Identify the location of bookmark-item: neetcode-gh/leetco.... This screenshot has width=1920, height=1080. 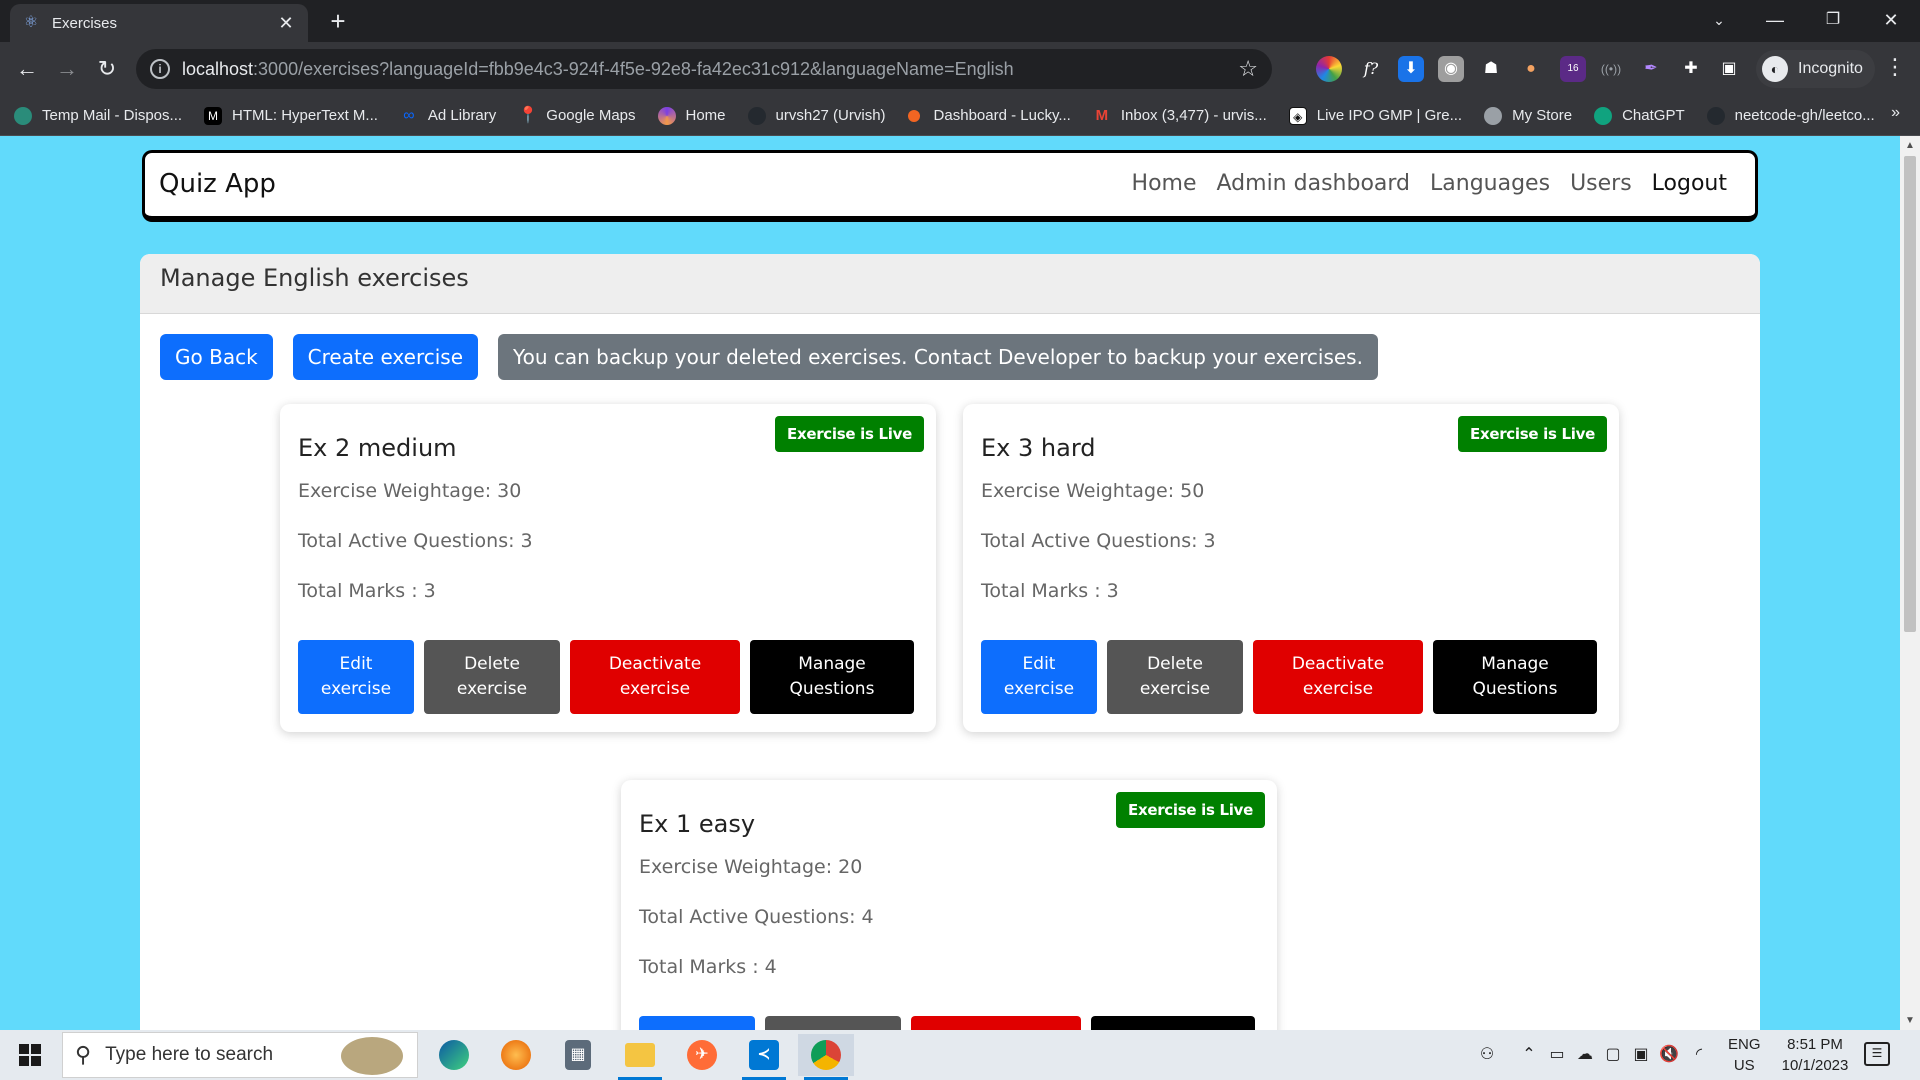
(1790, 115).